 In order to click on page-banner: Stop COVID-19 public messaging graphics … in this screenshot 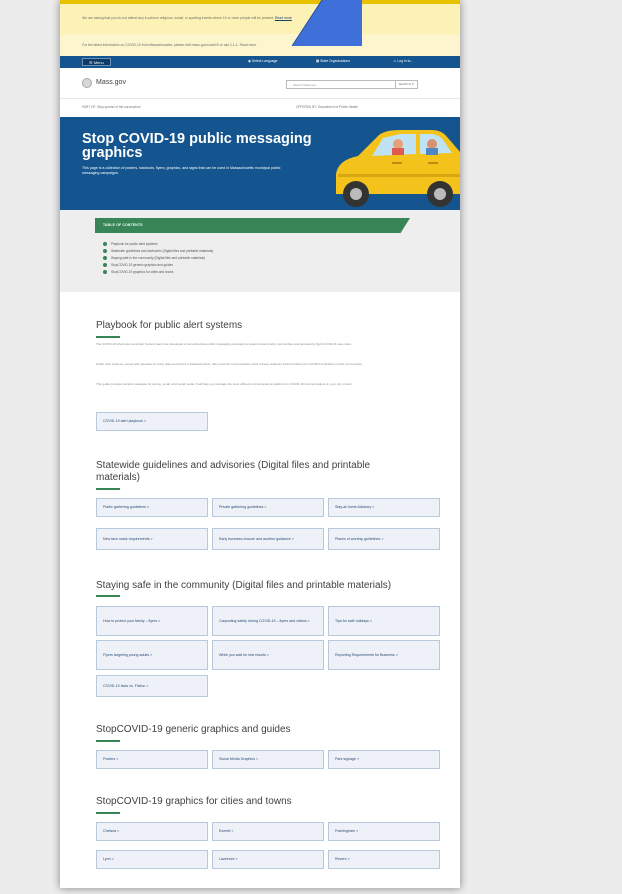, I will do `click(260, 163)`.